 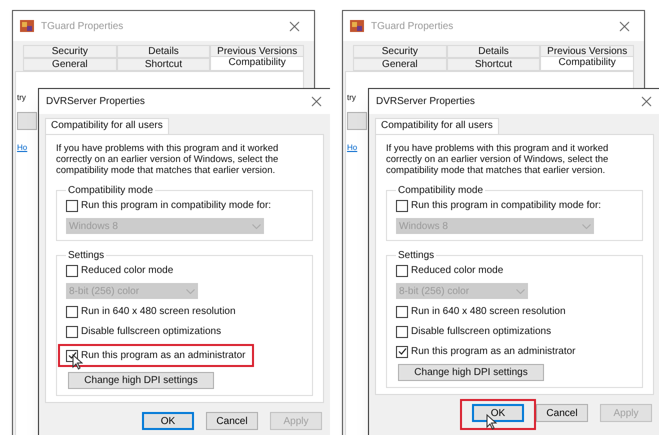 I want to click on mouse-pointer-icon, so click(x=77, y=362).